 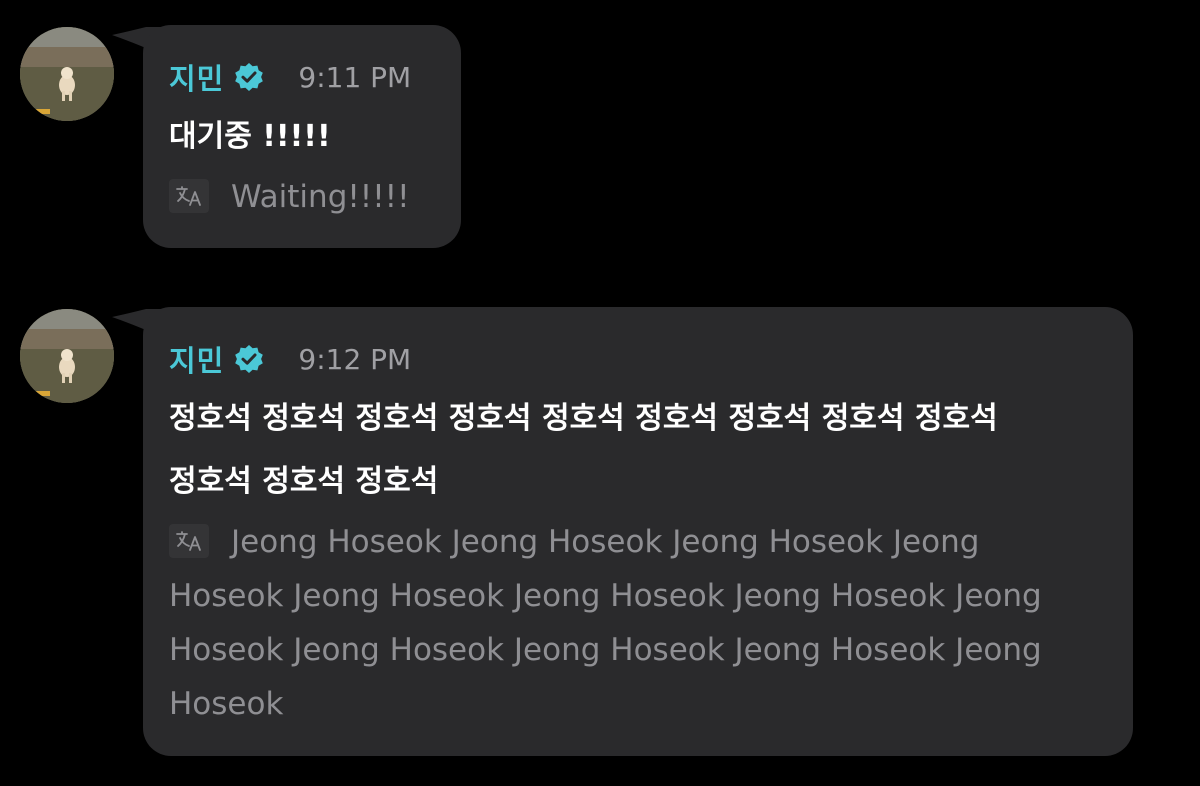 I want to click on message-header: 지민 9:12 PM, so click(x=637, y=359).